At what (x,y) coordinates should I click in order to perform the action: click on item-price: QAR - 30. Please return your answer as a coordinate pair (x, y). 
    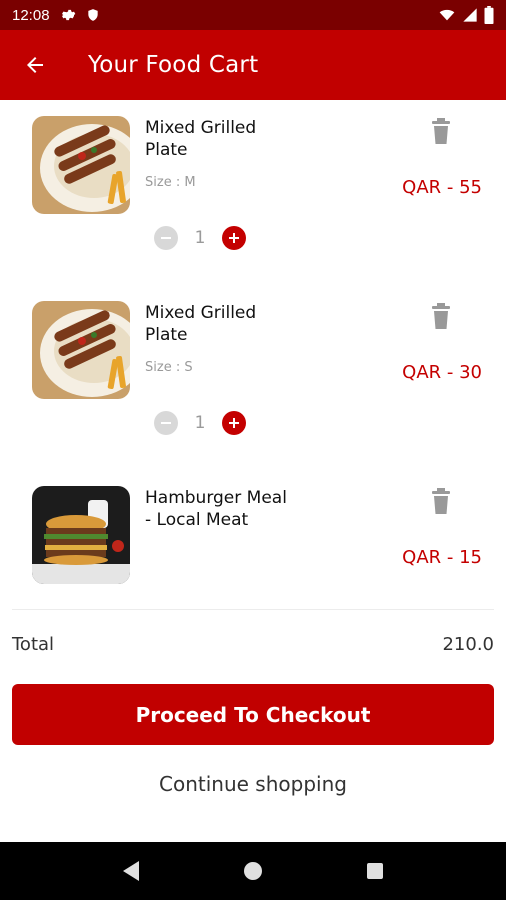
    Looking at the image, I should click on (442, 372).